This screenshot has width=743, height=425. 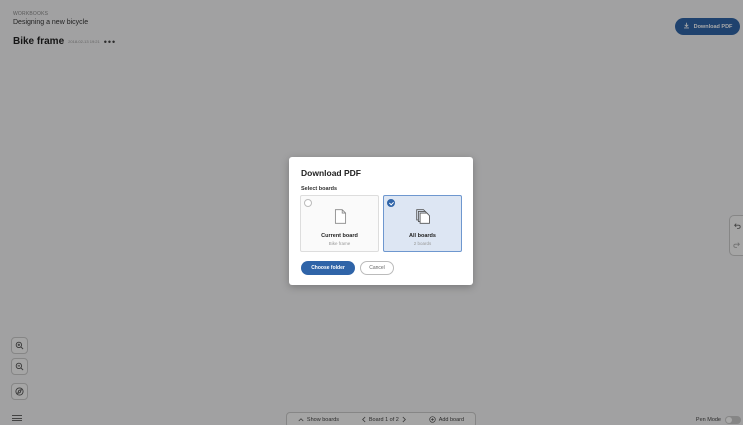 What do you see at coordinates (391, 203) in the screenshot?
I see `all-boards-radio` at bounding box center [391, 203].